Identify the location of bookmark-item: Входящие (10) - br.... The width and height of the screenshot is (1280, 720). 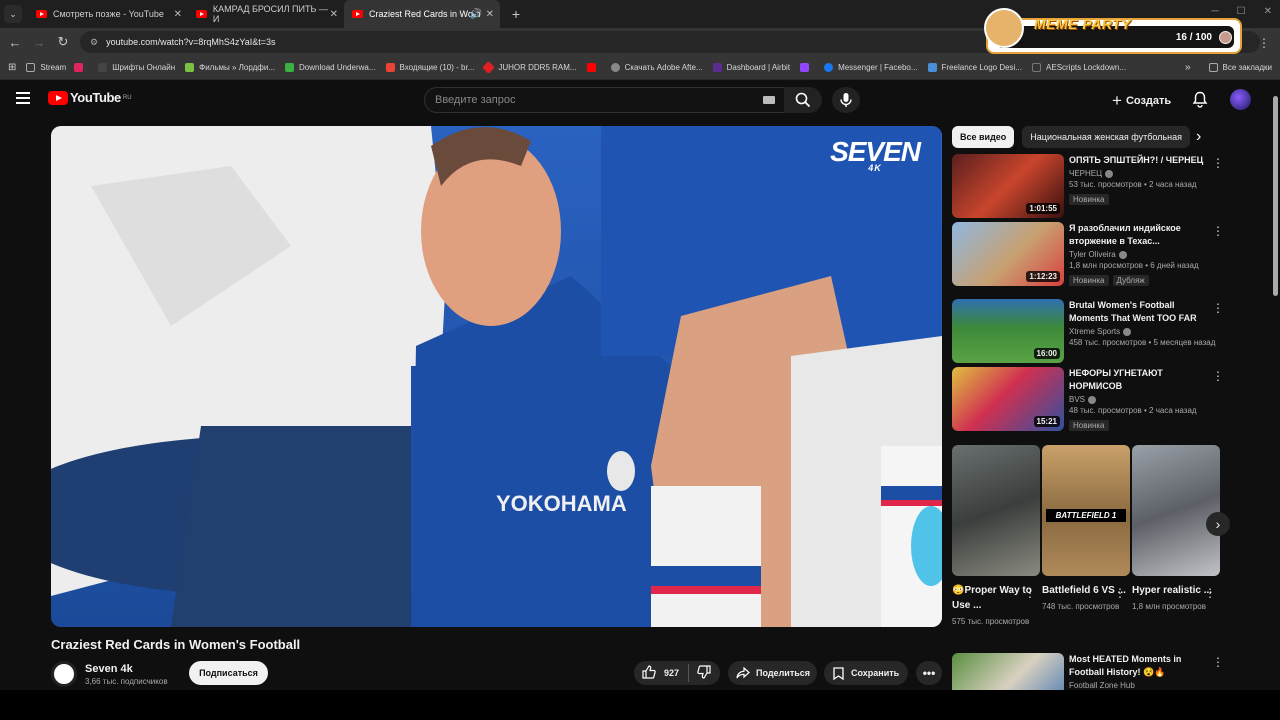
(429, 67).